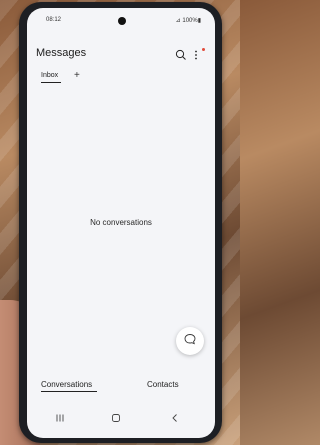  I want to click on system-navigation-bar, so click(121, 416).